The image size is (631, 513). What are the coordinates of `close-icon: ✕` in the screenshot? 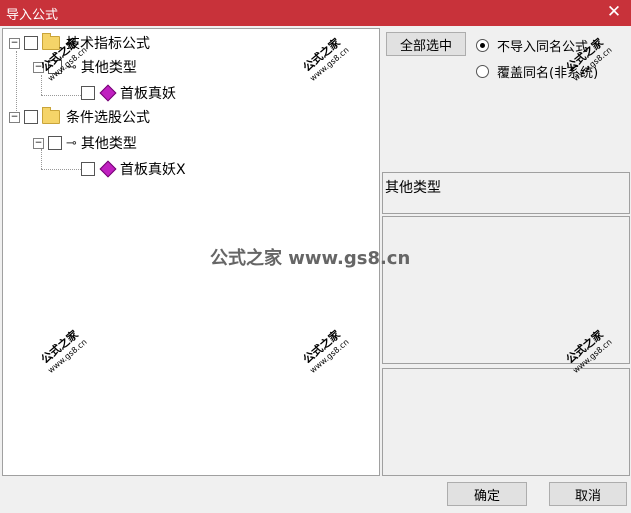 It's located at (614, 12).